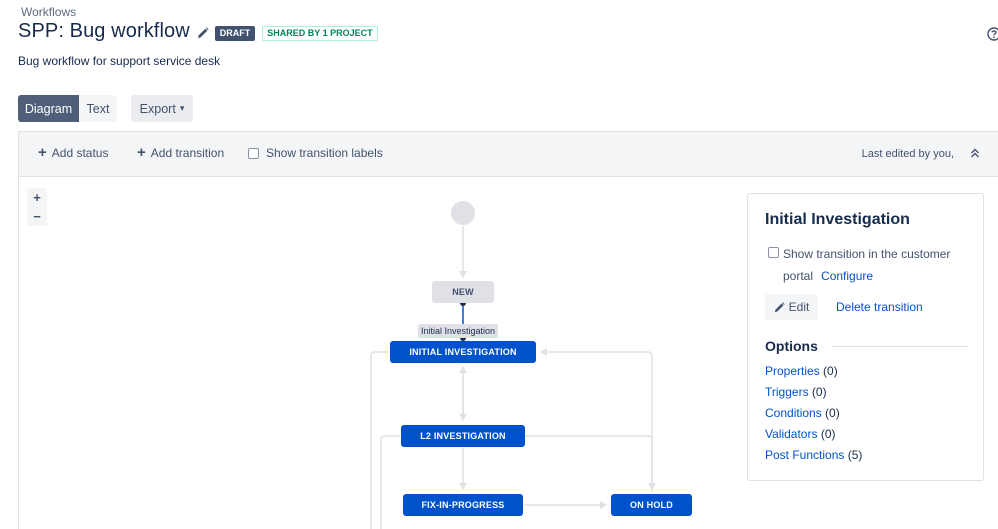 The image size is (998, 529). What do you see at coordinates (837, 219) in the screenshot?
I see `panel-title: Initial Investigation` at bounding box center [837, 219].